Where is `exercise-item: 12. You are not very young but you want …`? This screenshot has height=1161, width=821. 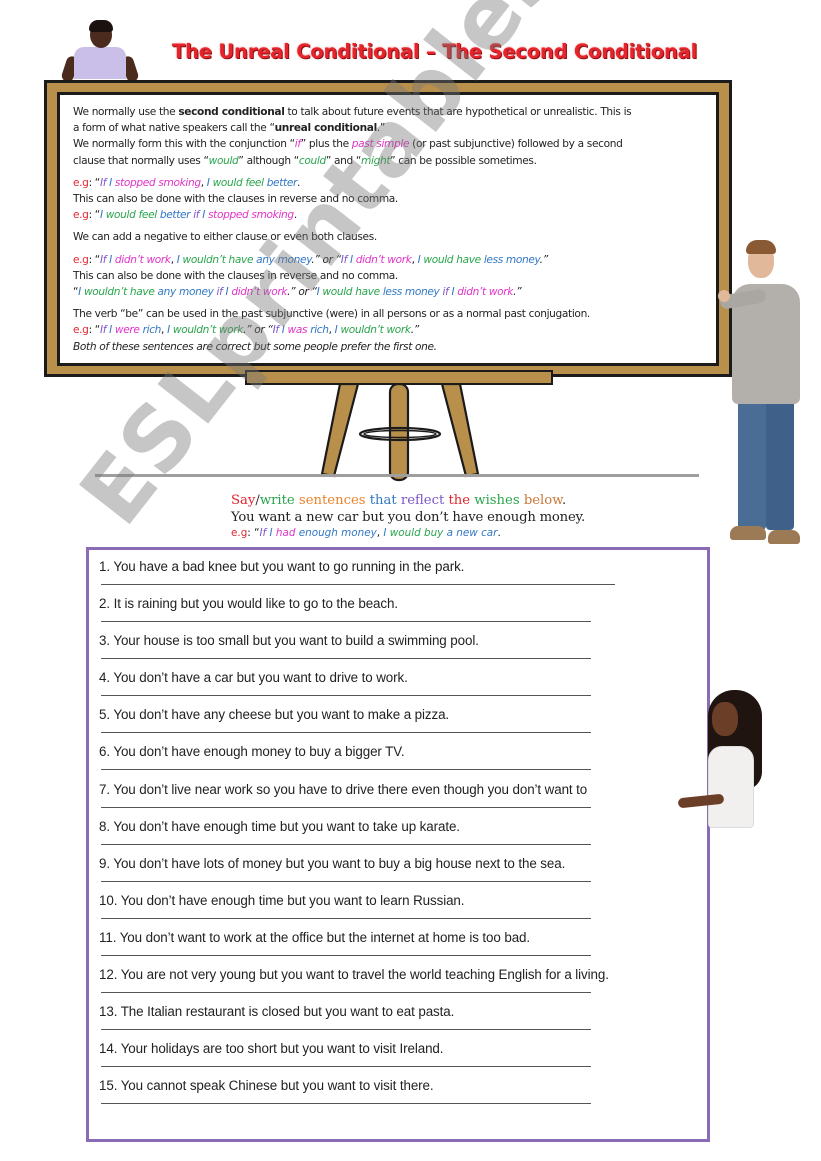 exercise-item: 12. You are not very young but you want … is located at coordinates (403, 983).